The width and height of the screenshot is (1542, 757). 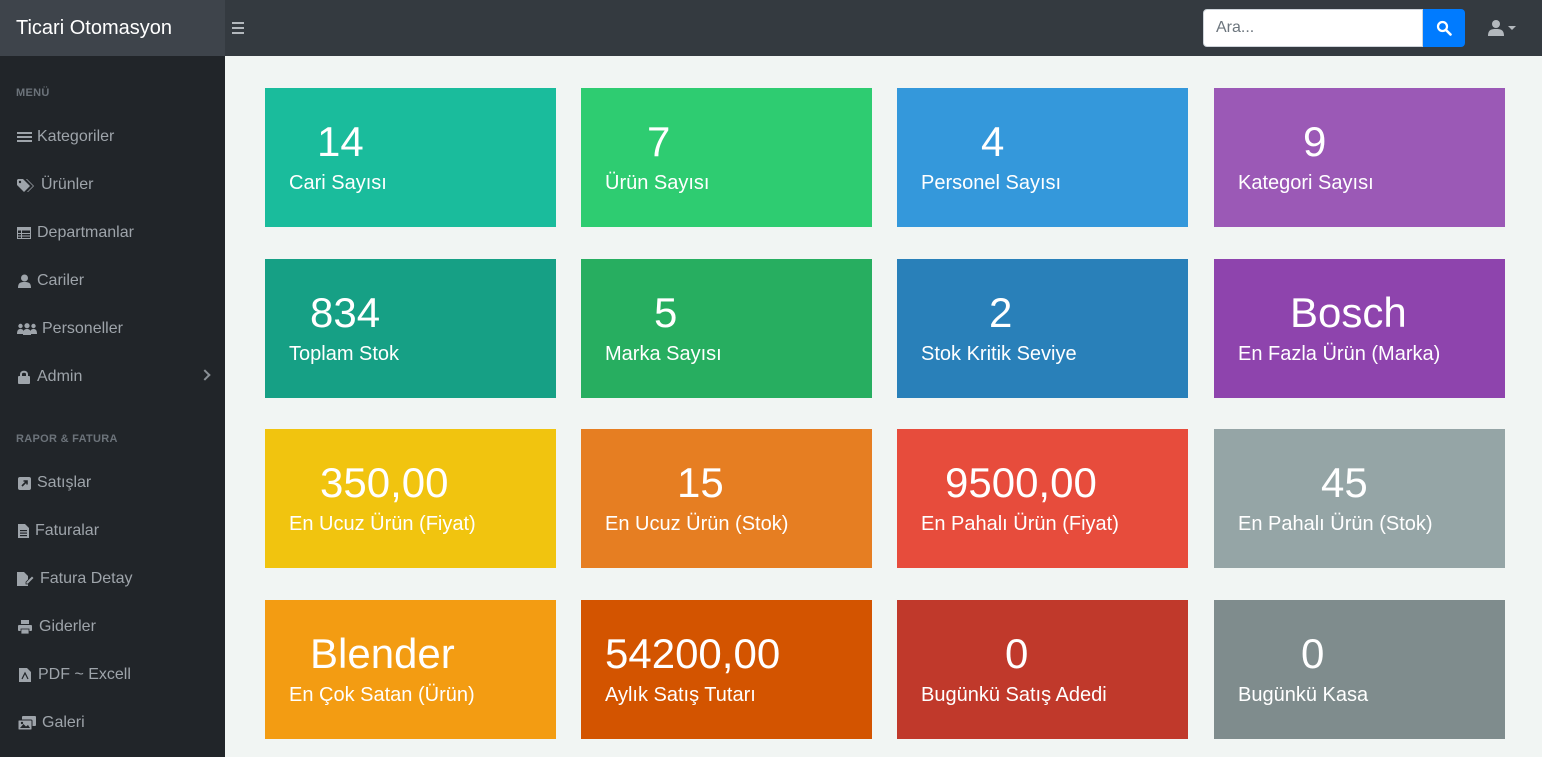 What do you see at coordinates (340, 141) in the screenshot?
I see `stat-value: 14` at bounding box center [340, 141].